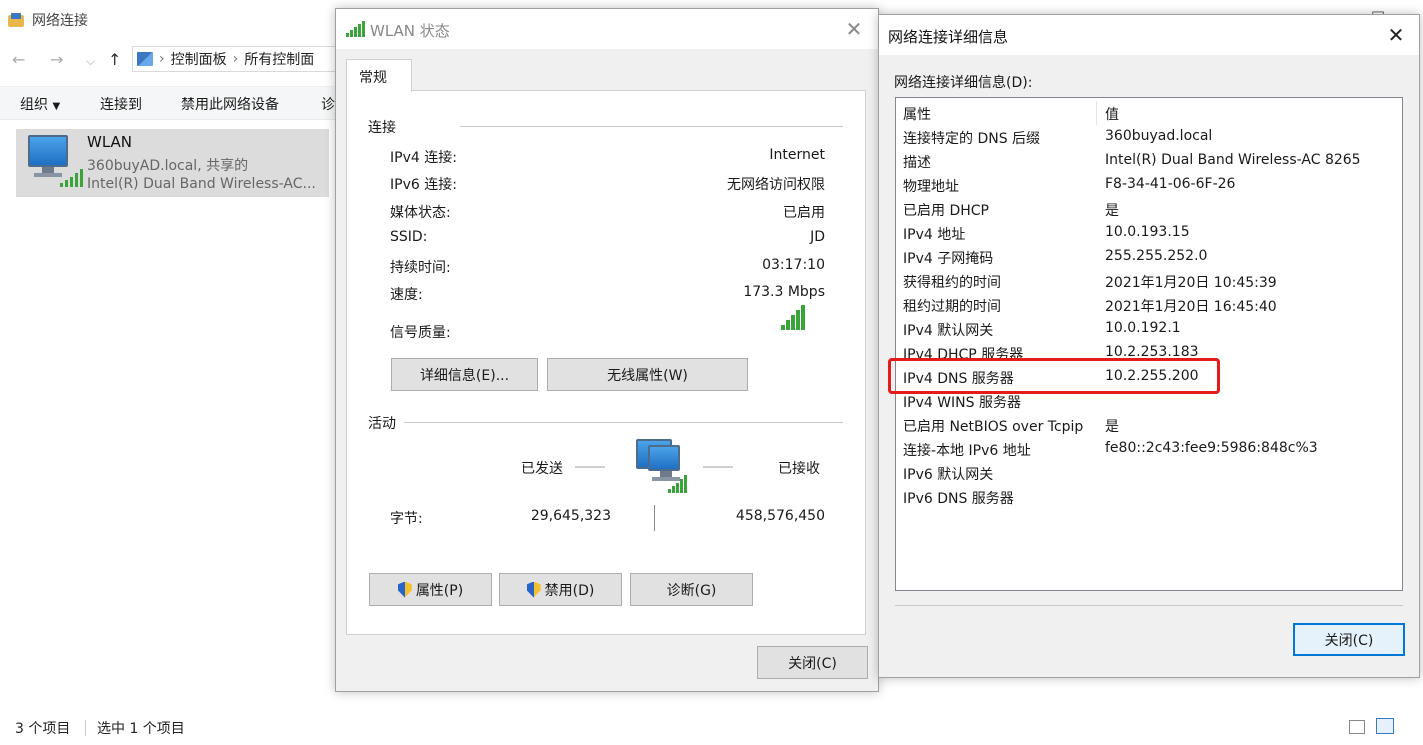 The width and height of the screenshot is (1423, 745). What do you see at coordinates (90, 61) in the screenshot?
I see `recent-chevron-icon: ⌵` at bounding box center [90, 61].